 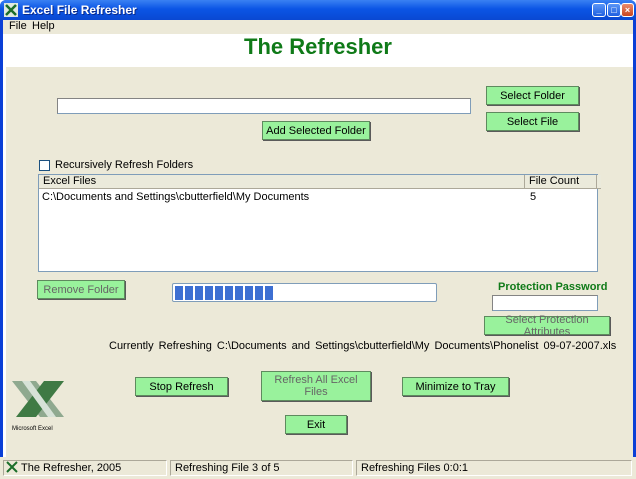 I want to click on title-bar: Excel File Refresher _ □ ×, so click(x=318, y=10).